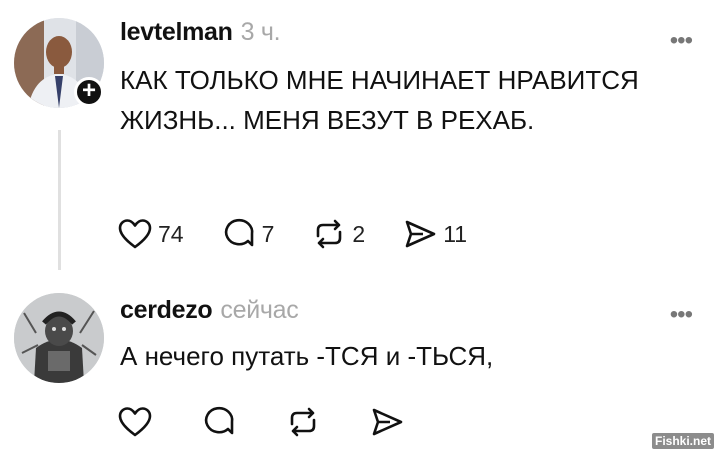 The width and height of the screenshot is (720, 455). I want to click on follow-button: +, so click(89, 92).